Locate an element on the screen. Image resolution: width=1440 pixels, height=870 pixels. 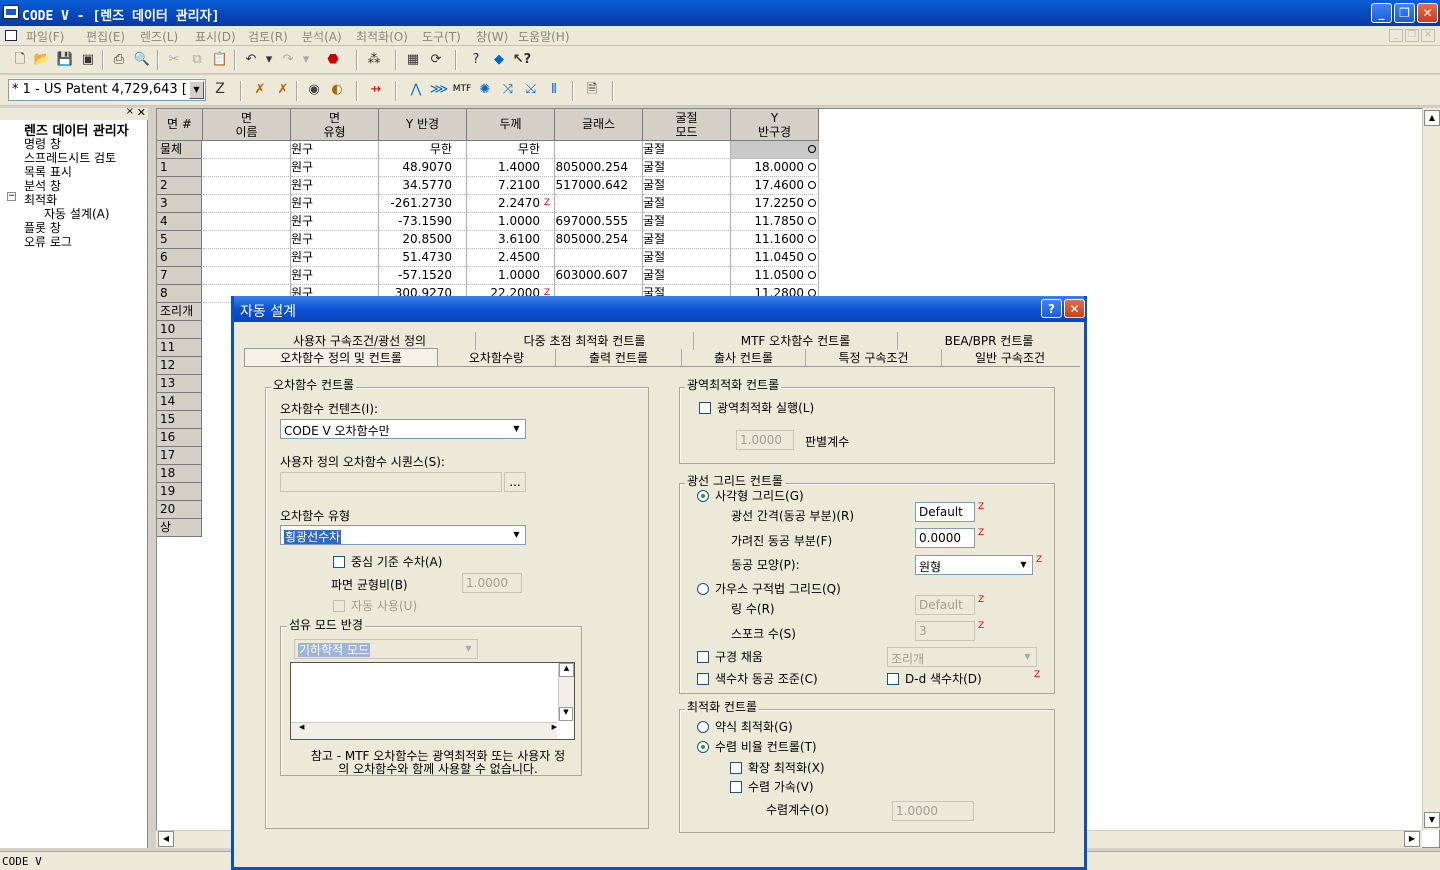
print-icon: ⎙ is located at coordinates (119, 60).